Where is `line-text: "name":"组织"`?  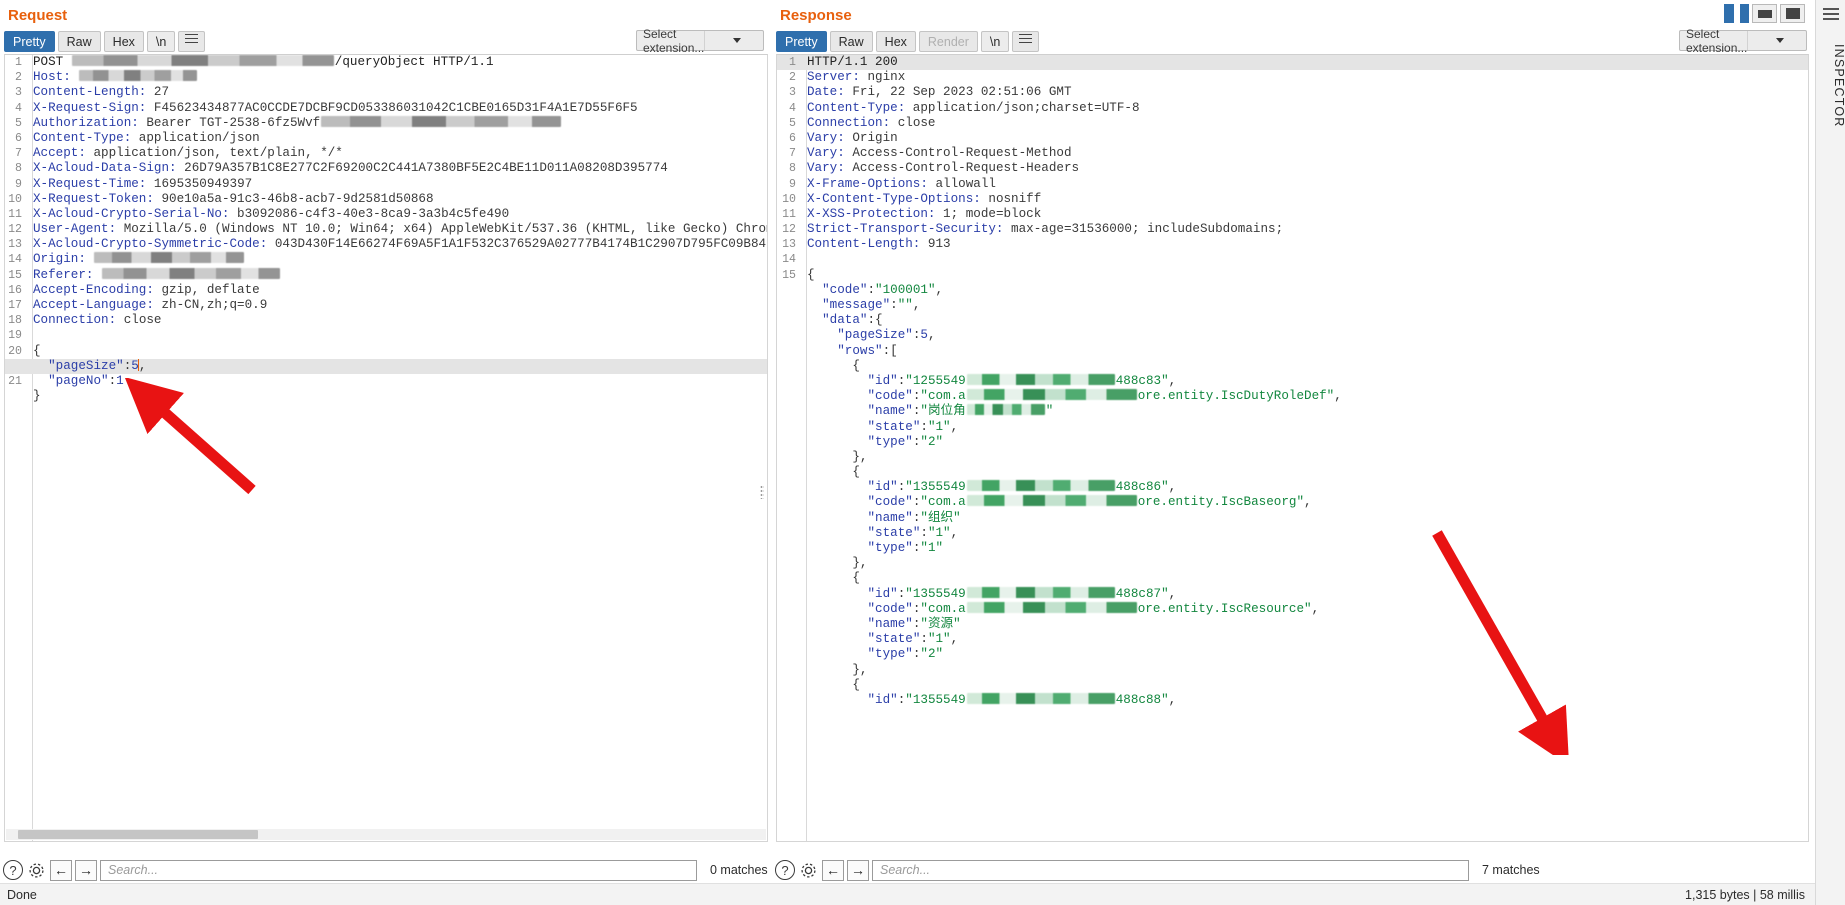 line-text: "name":"组织" is located at coordinates (914, 517).